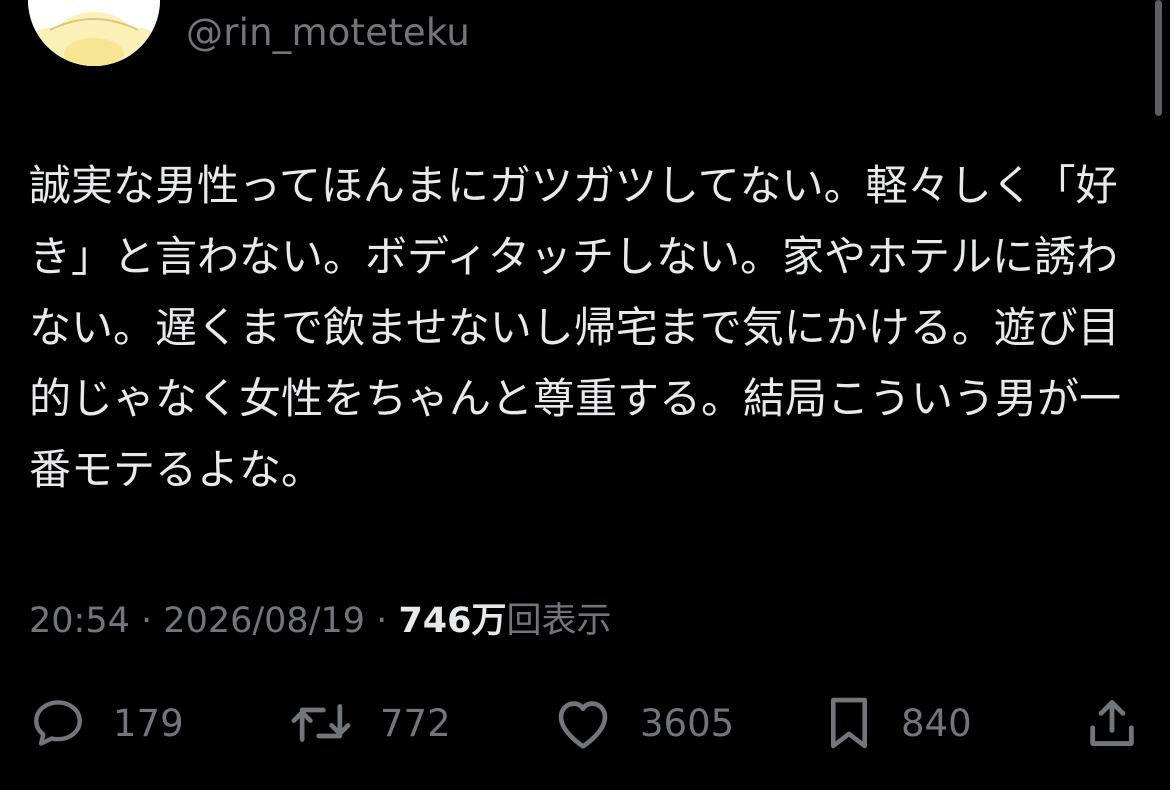 The width and height of the screenshot is (1170, 790). Describe the element at coordinates (897, 723) in the screenshot. I see `bookmark-button: 840` at that location.